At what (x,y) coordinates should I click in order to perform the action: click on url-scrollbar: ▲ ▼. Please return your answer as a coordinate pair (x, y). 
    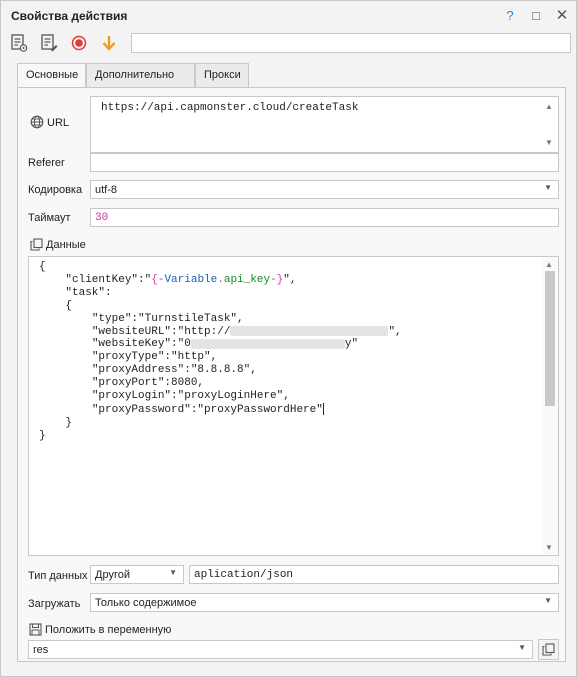
    Looking at the image, I should click on (550, 124).